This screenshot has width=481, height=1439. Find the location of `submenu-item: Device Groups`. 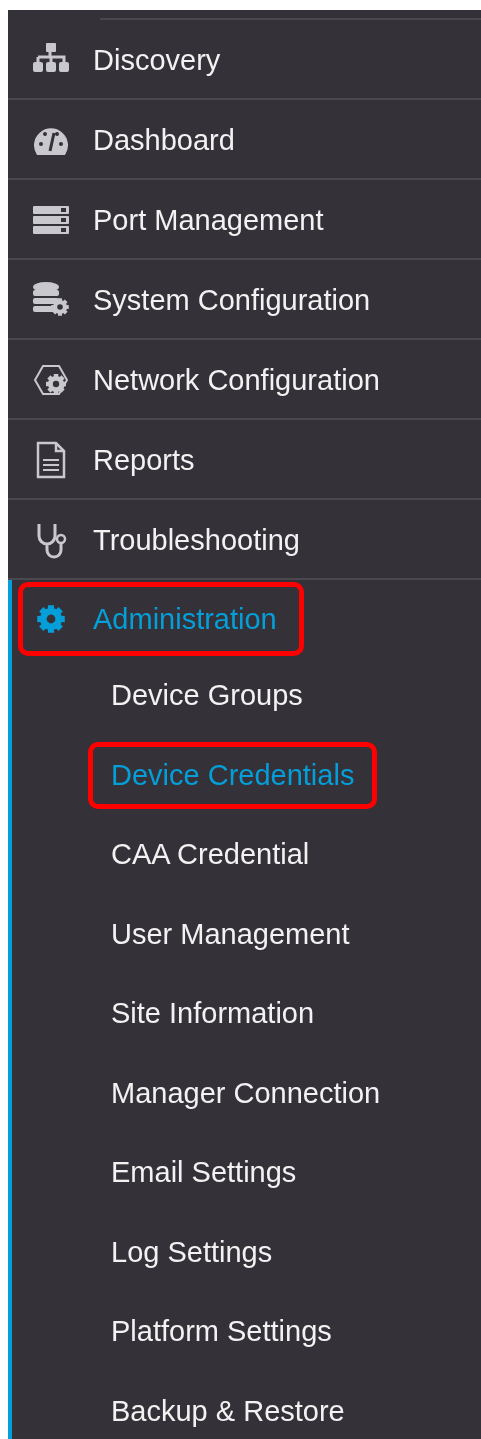

submenu-item: Device Groups is located at coordinates (207, 696).